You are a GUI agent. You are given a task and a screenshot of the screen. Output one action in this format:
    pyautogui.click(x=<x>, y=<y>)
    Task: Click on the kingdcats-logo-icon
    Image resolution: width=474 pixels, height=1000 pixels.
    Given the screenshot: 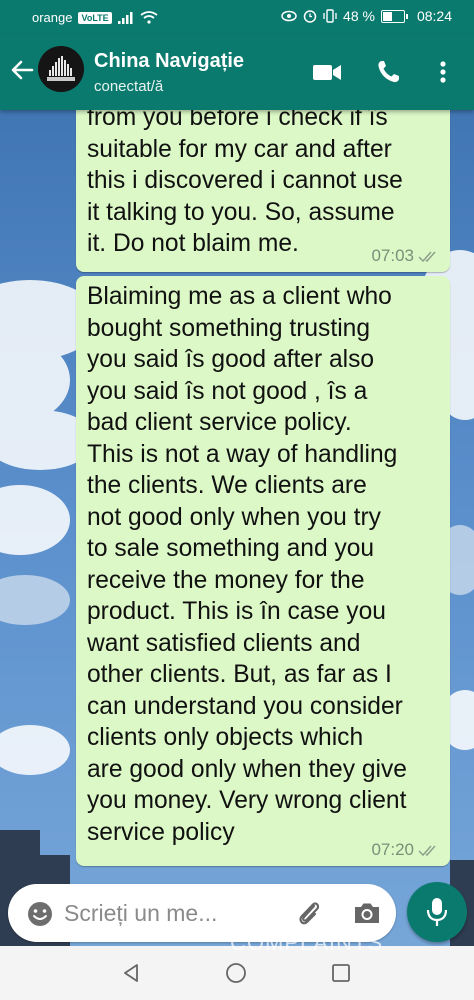 What is the action you would take?
    pyautogui.click(x=61, y=69)
    